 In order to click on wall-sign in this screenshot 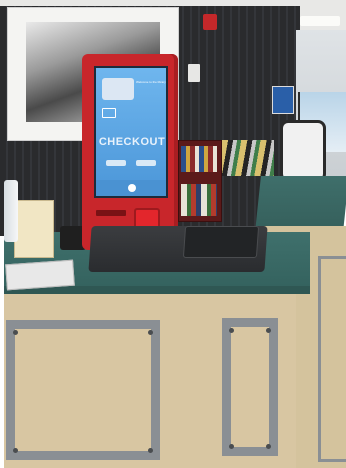, I will do `click(283, 100)`.